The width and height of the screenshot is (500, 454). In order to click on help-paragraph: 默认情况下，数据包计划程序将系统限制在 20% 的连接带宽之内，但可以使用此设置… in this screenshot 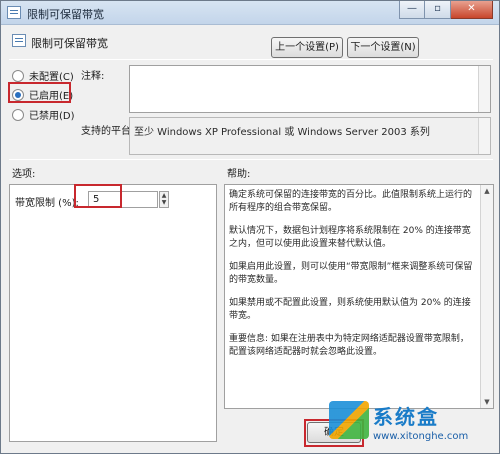, I will do `click(350, 237)`.